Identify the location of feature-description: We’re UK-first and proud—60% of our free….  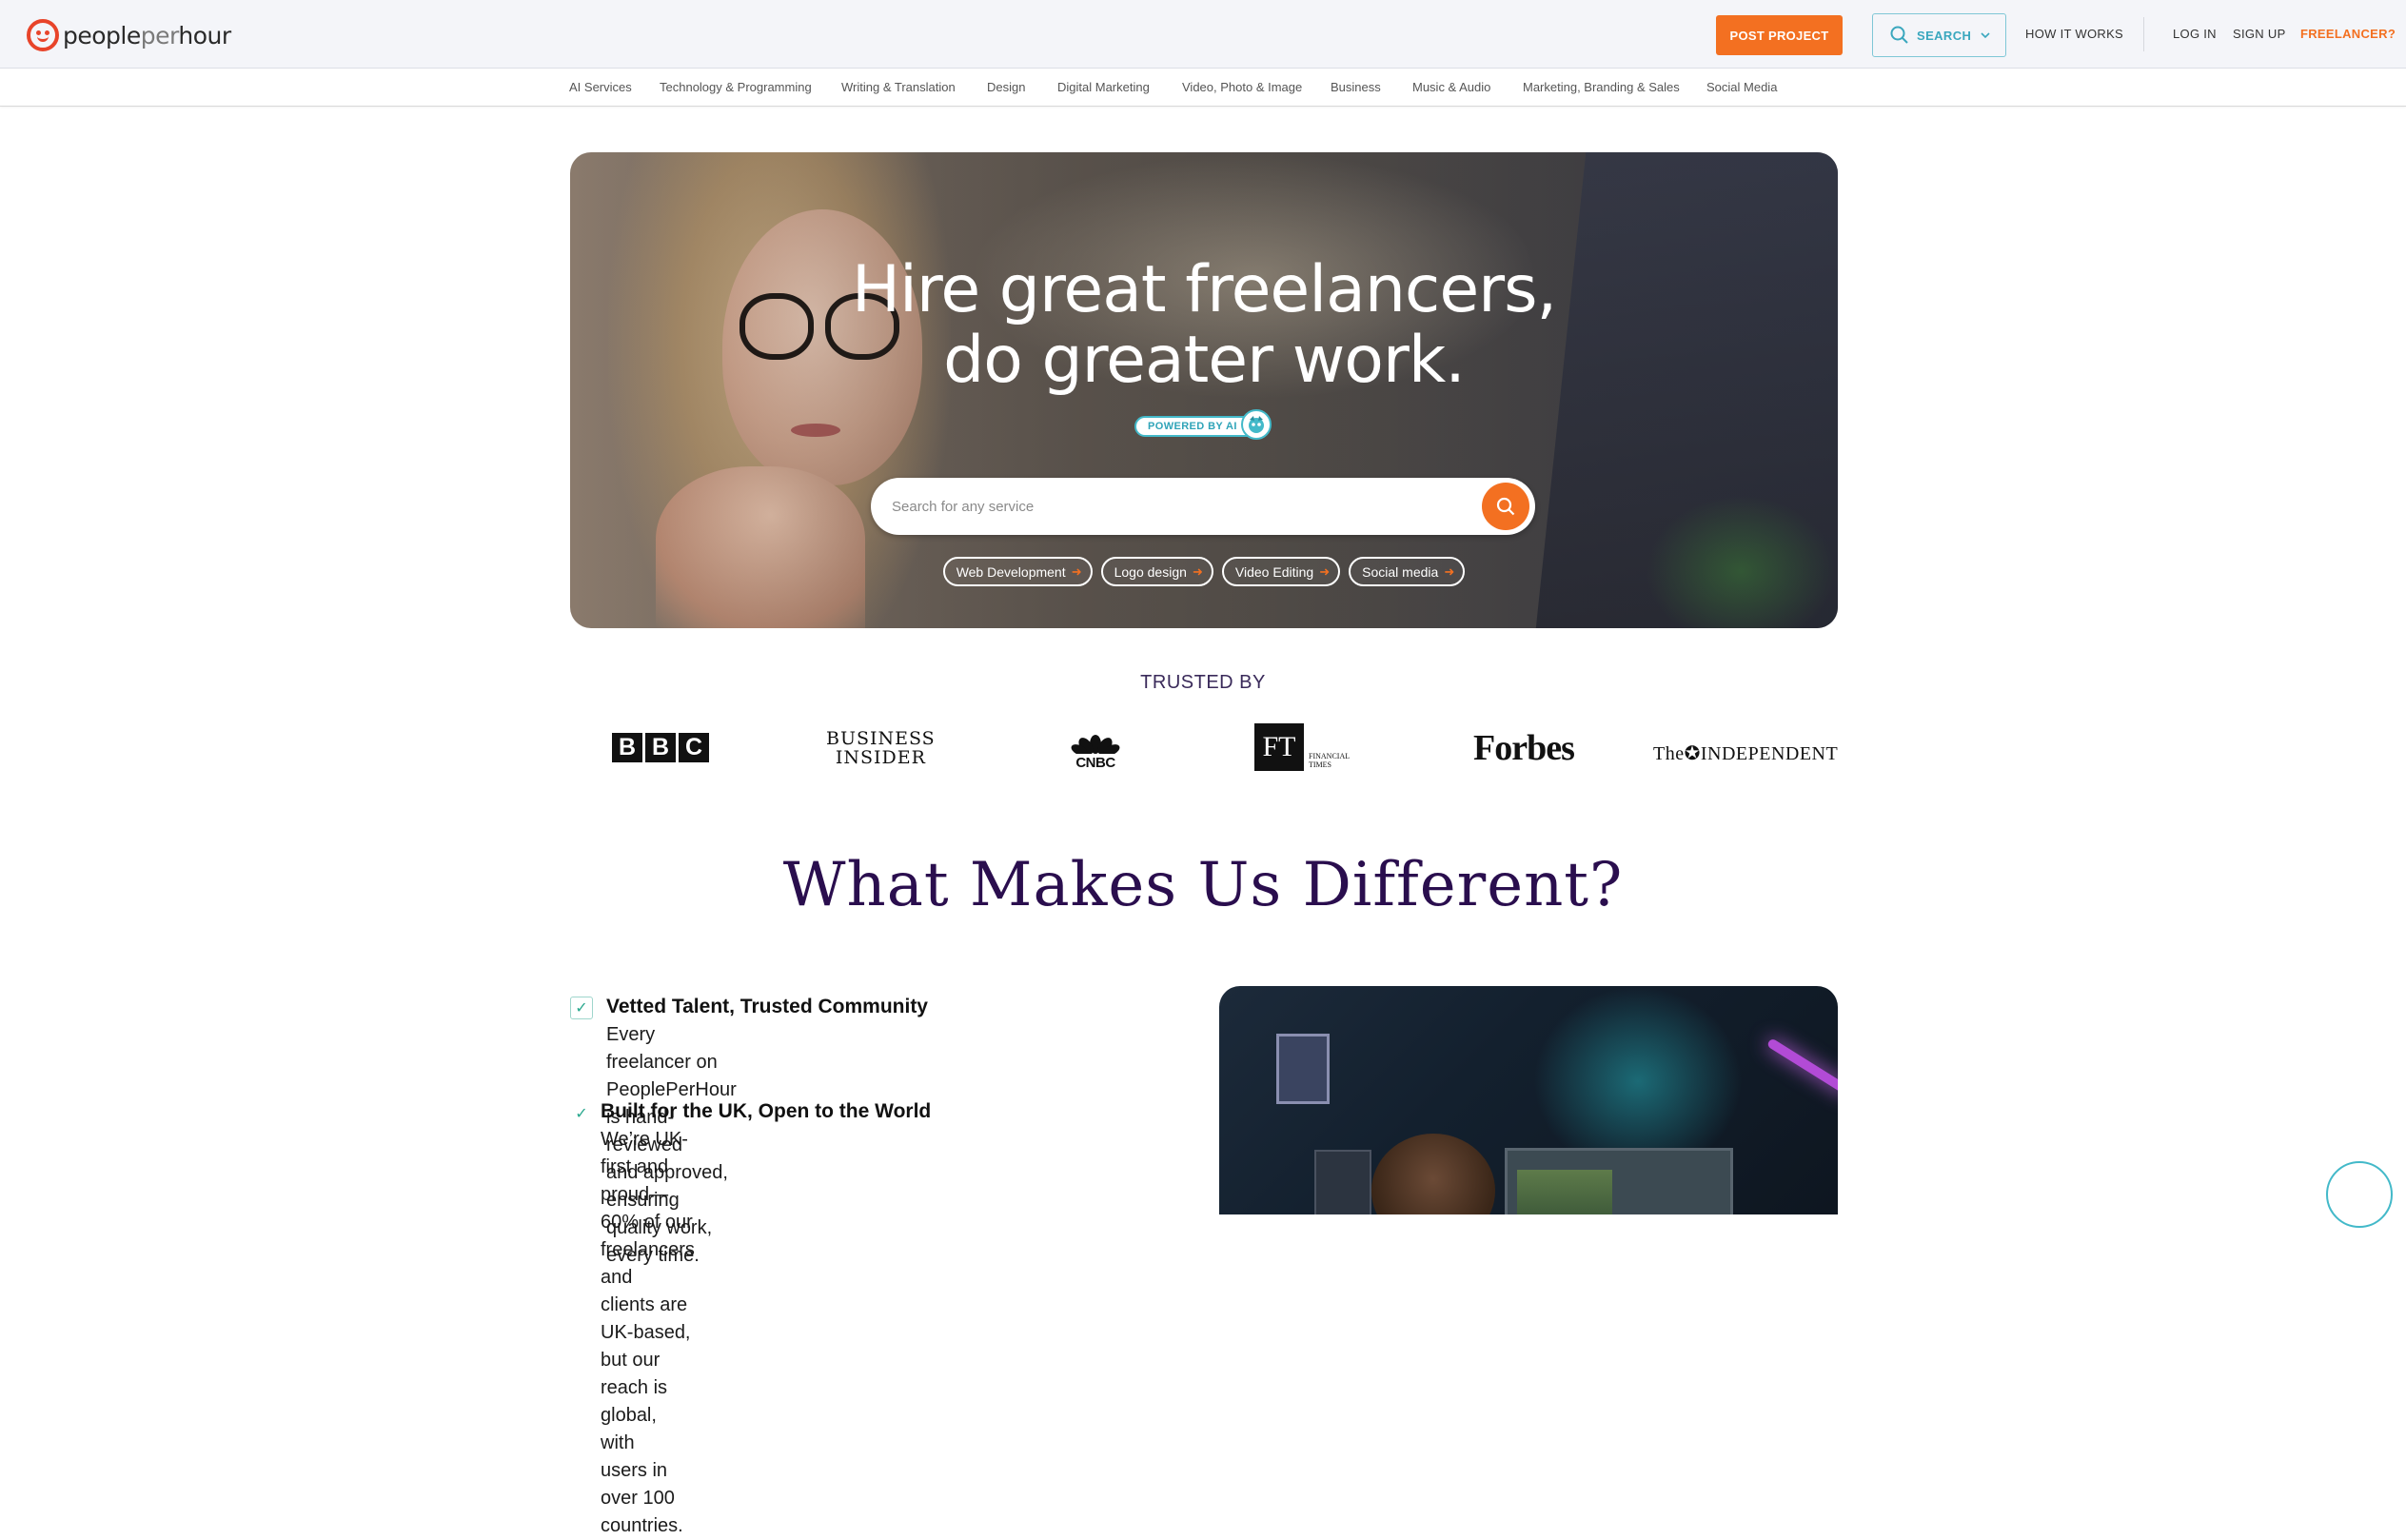
(648, 1332).